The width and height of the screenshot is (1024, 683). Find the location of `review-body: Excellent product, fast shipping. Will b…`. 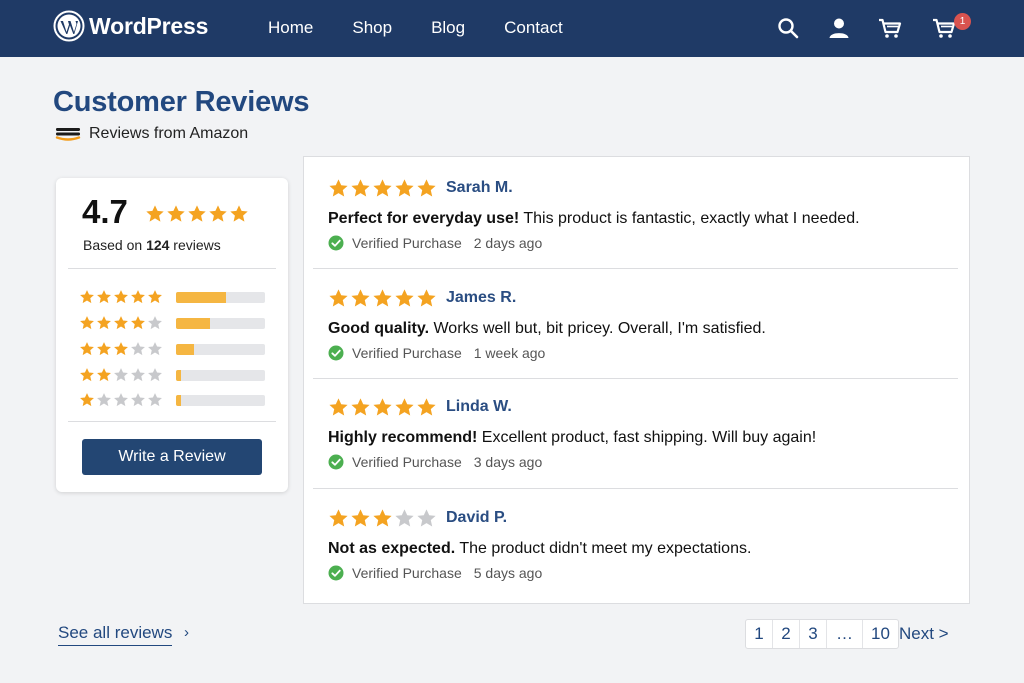

review-body: Excellent product, fast shipping. Will b… is located at coordinates (647, 437).